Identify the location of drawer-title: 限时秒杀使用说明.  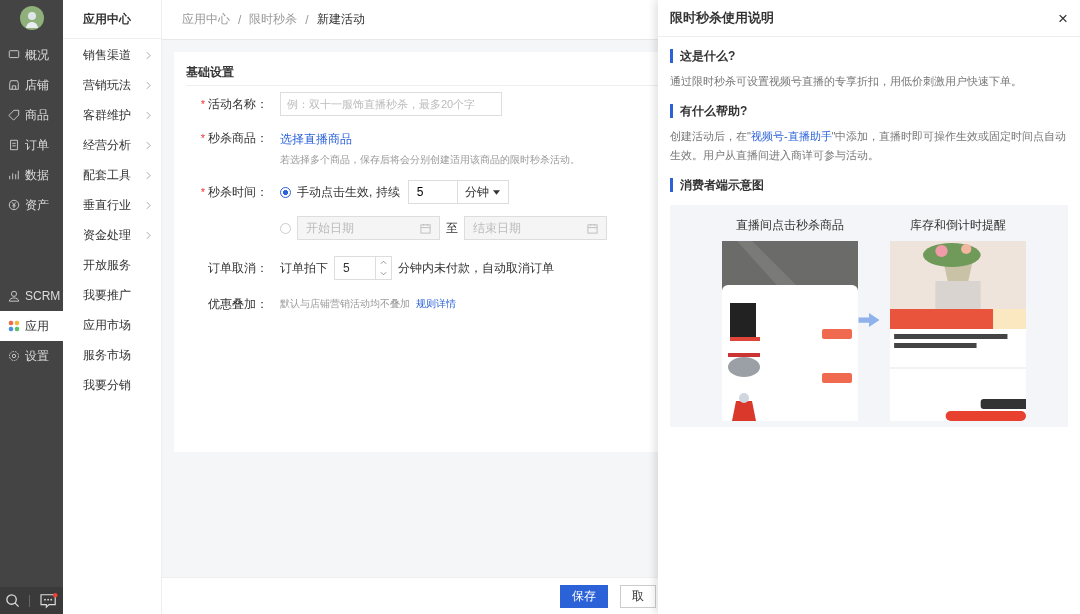
(722, 18).